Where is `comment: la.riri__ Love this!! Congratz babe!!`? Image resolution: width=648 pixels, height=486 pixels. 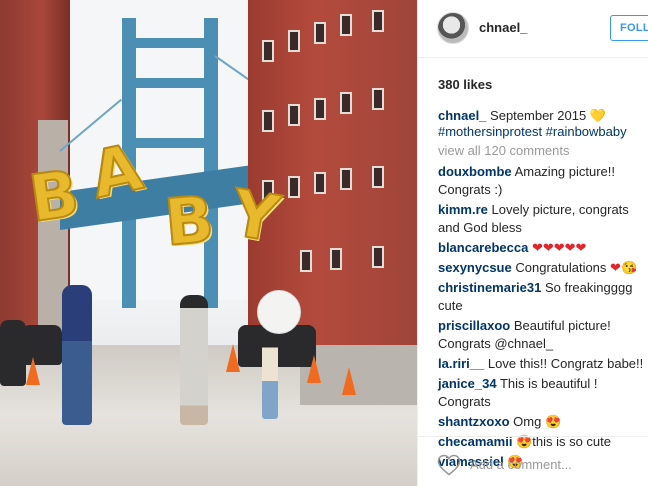 comment: la.riri__ Love this!! Congratz babe!! is located at coordinates (543, 364).